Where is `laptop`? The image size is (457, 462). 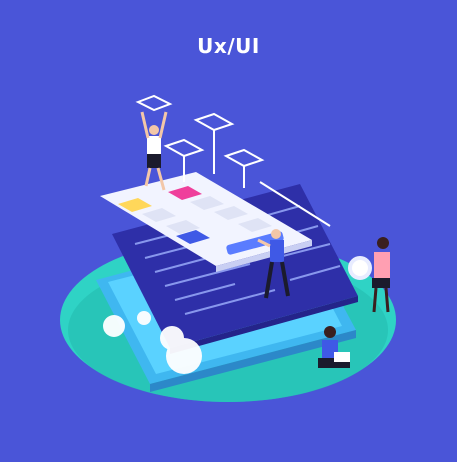
laptop is located at coordinates (342, 357).